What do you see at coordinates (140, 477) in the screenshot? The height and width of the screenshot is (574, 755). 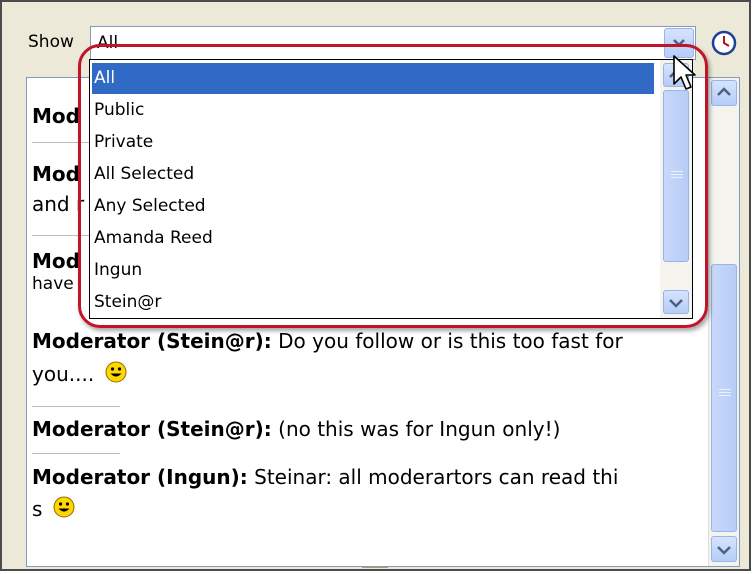 I see `message-author: Moderator (Ingun):` at bounding box center [140, 477].